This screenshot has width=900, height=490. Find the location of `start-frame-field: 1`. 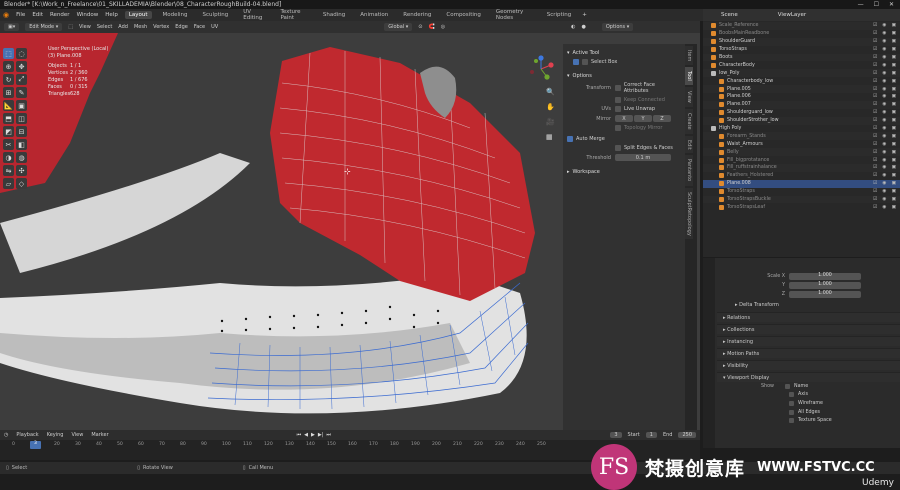

start-frame-field: 1 is located at coordinates (651, 435).